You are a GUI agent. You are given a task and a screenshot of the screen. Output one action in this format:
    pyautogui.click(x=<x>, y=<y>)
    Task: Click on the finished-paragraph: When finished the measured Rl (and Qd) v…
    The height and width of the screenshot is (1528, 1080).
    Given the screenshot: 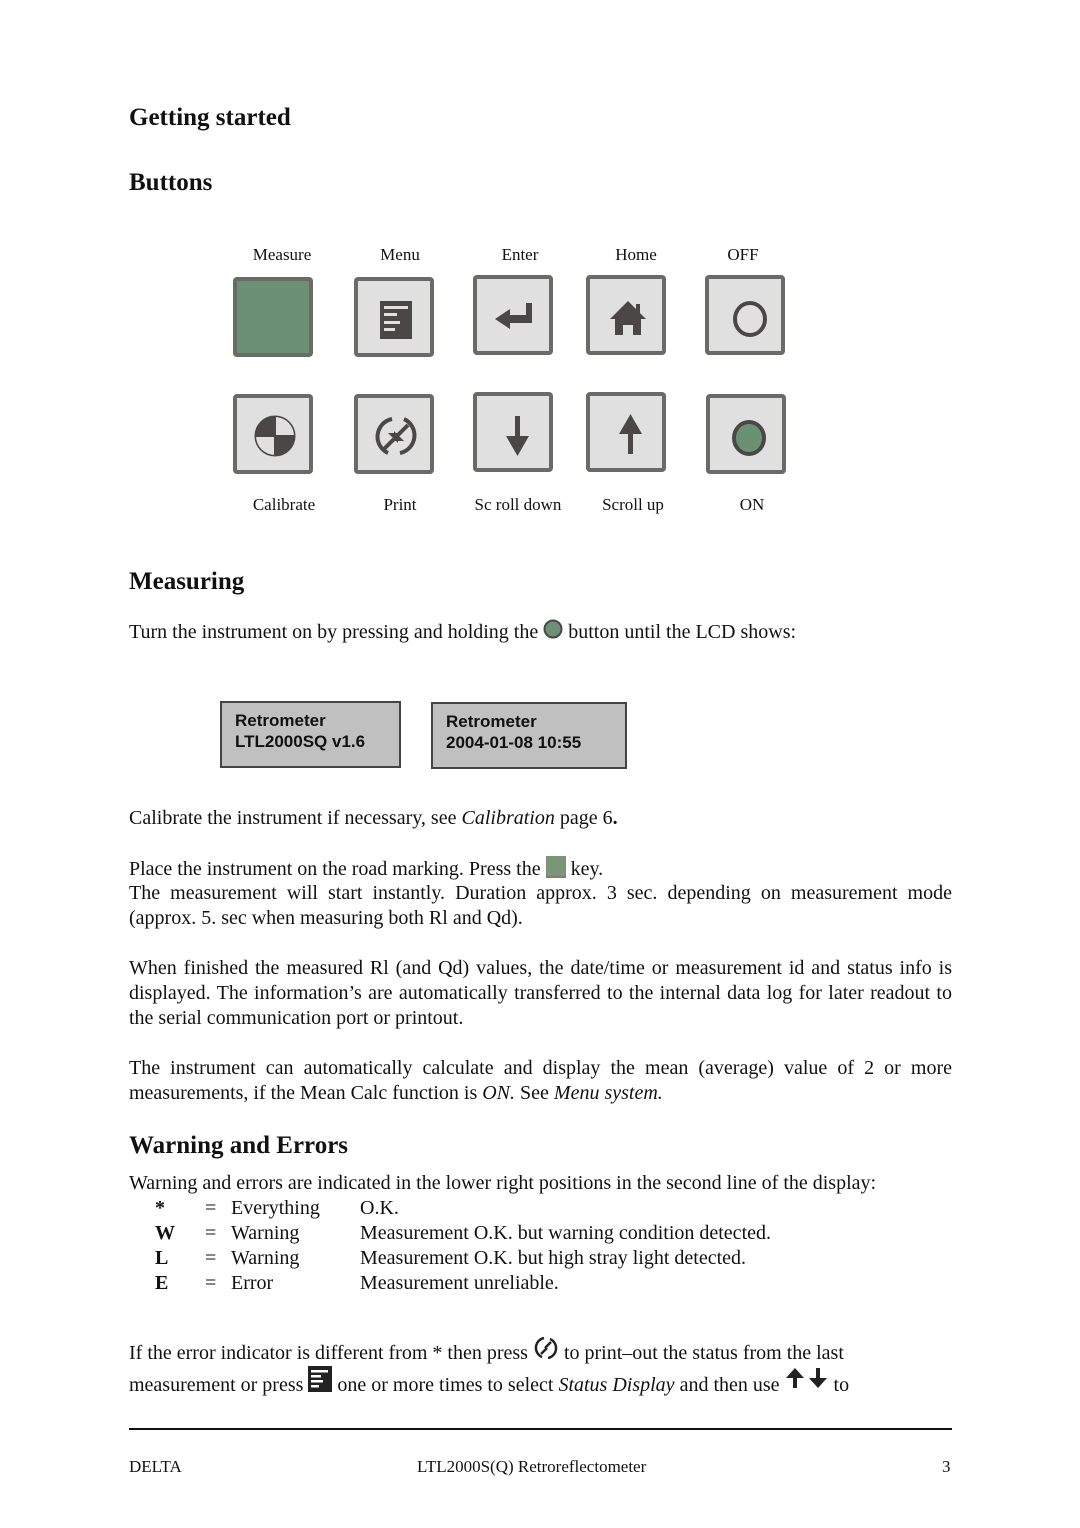 What is the action you would take?
    pyautogui.click(x=540, y=993)
    